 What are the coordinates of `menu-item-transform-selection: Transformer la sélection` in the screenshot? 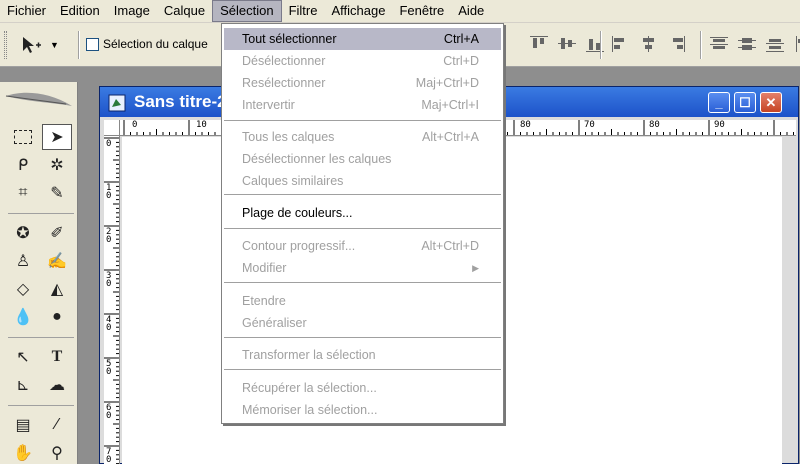 It's located at (362, 355).